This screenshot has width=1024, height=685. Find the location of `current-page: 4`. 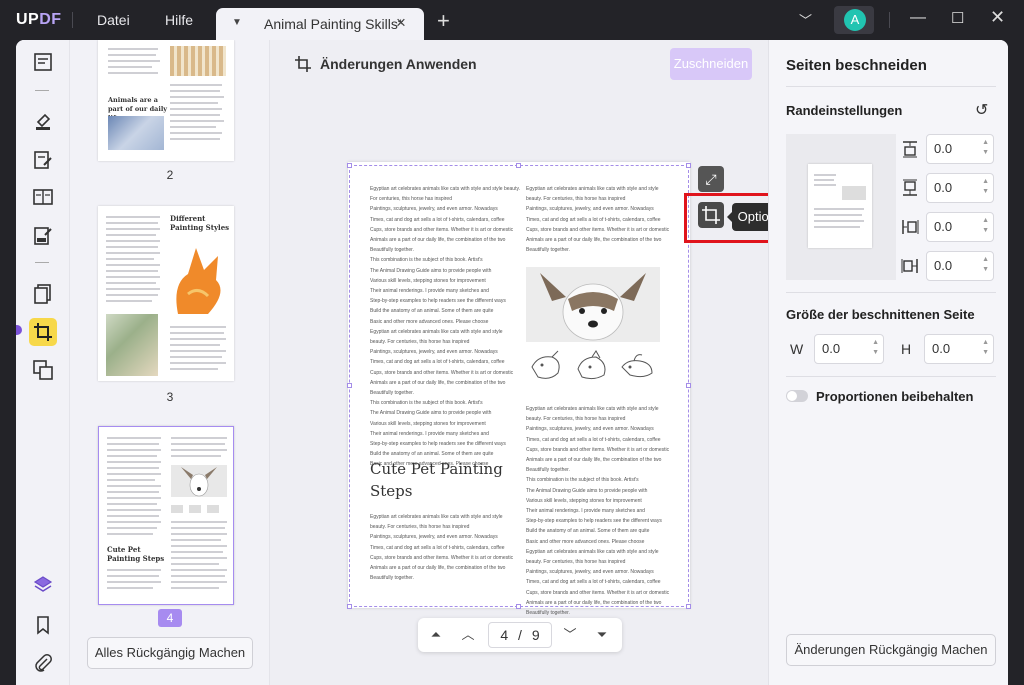

current-page: 4 is located at coordinates (504, 635).